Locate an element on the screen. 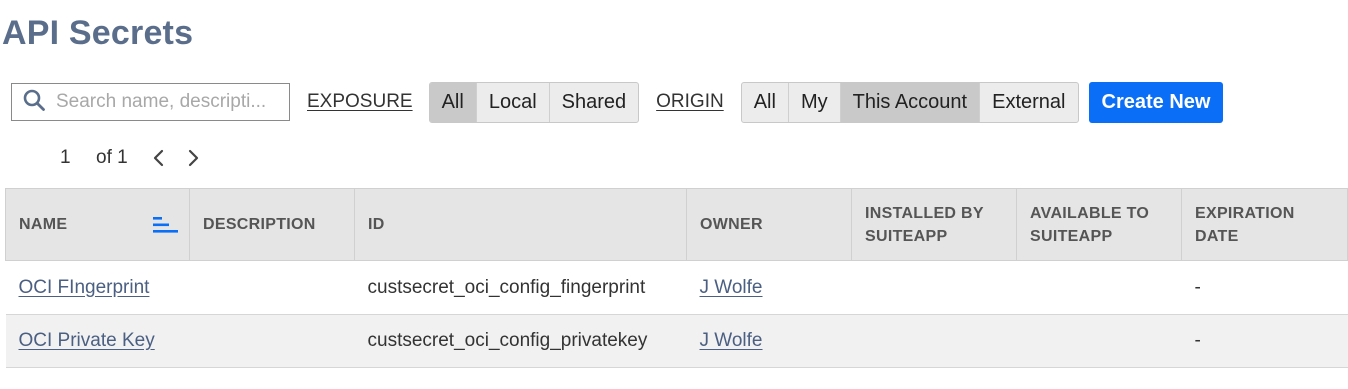 This screenshot has width=1348, height=389. chevron-right-icon is located at coordinates (193, 158).